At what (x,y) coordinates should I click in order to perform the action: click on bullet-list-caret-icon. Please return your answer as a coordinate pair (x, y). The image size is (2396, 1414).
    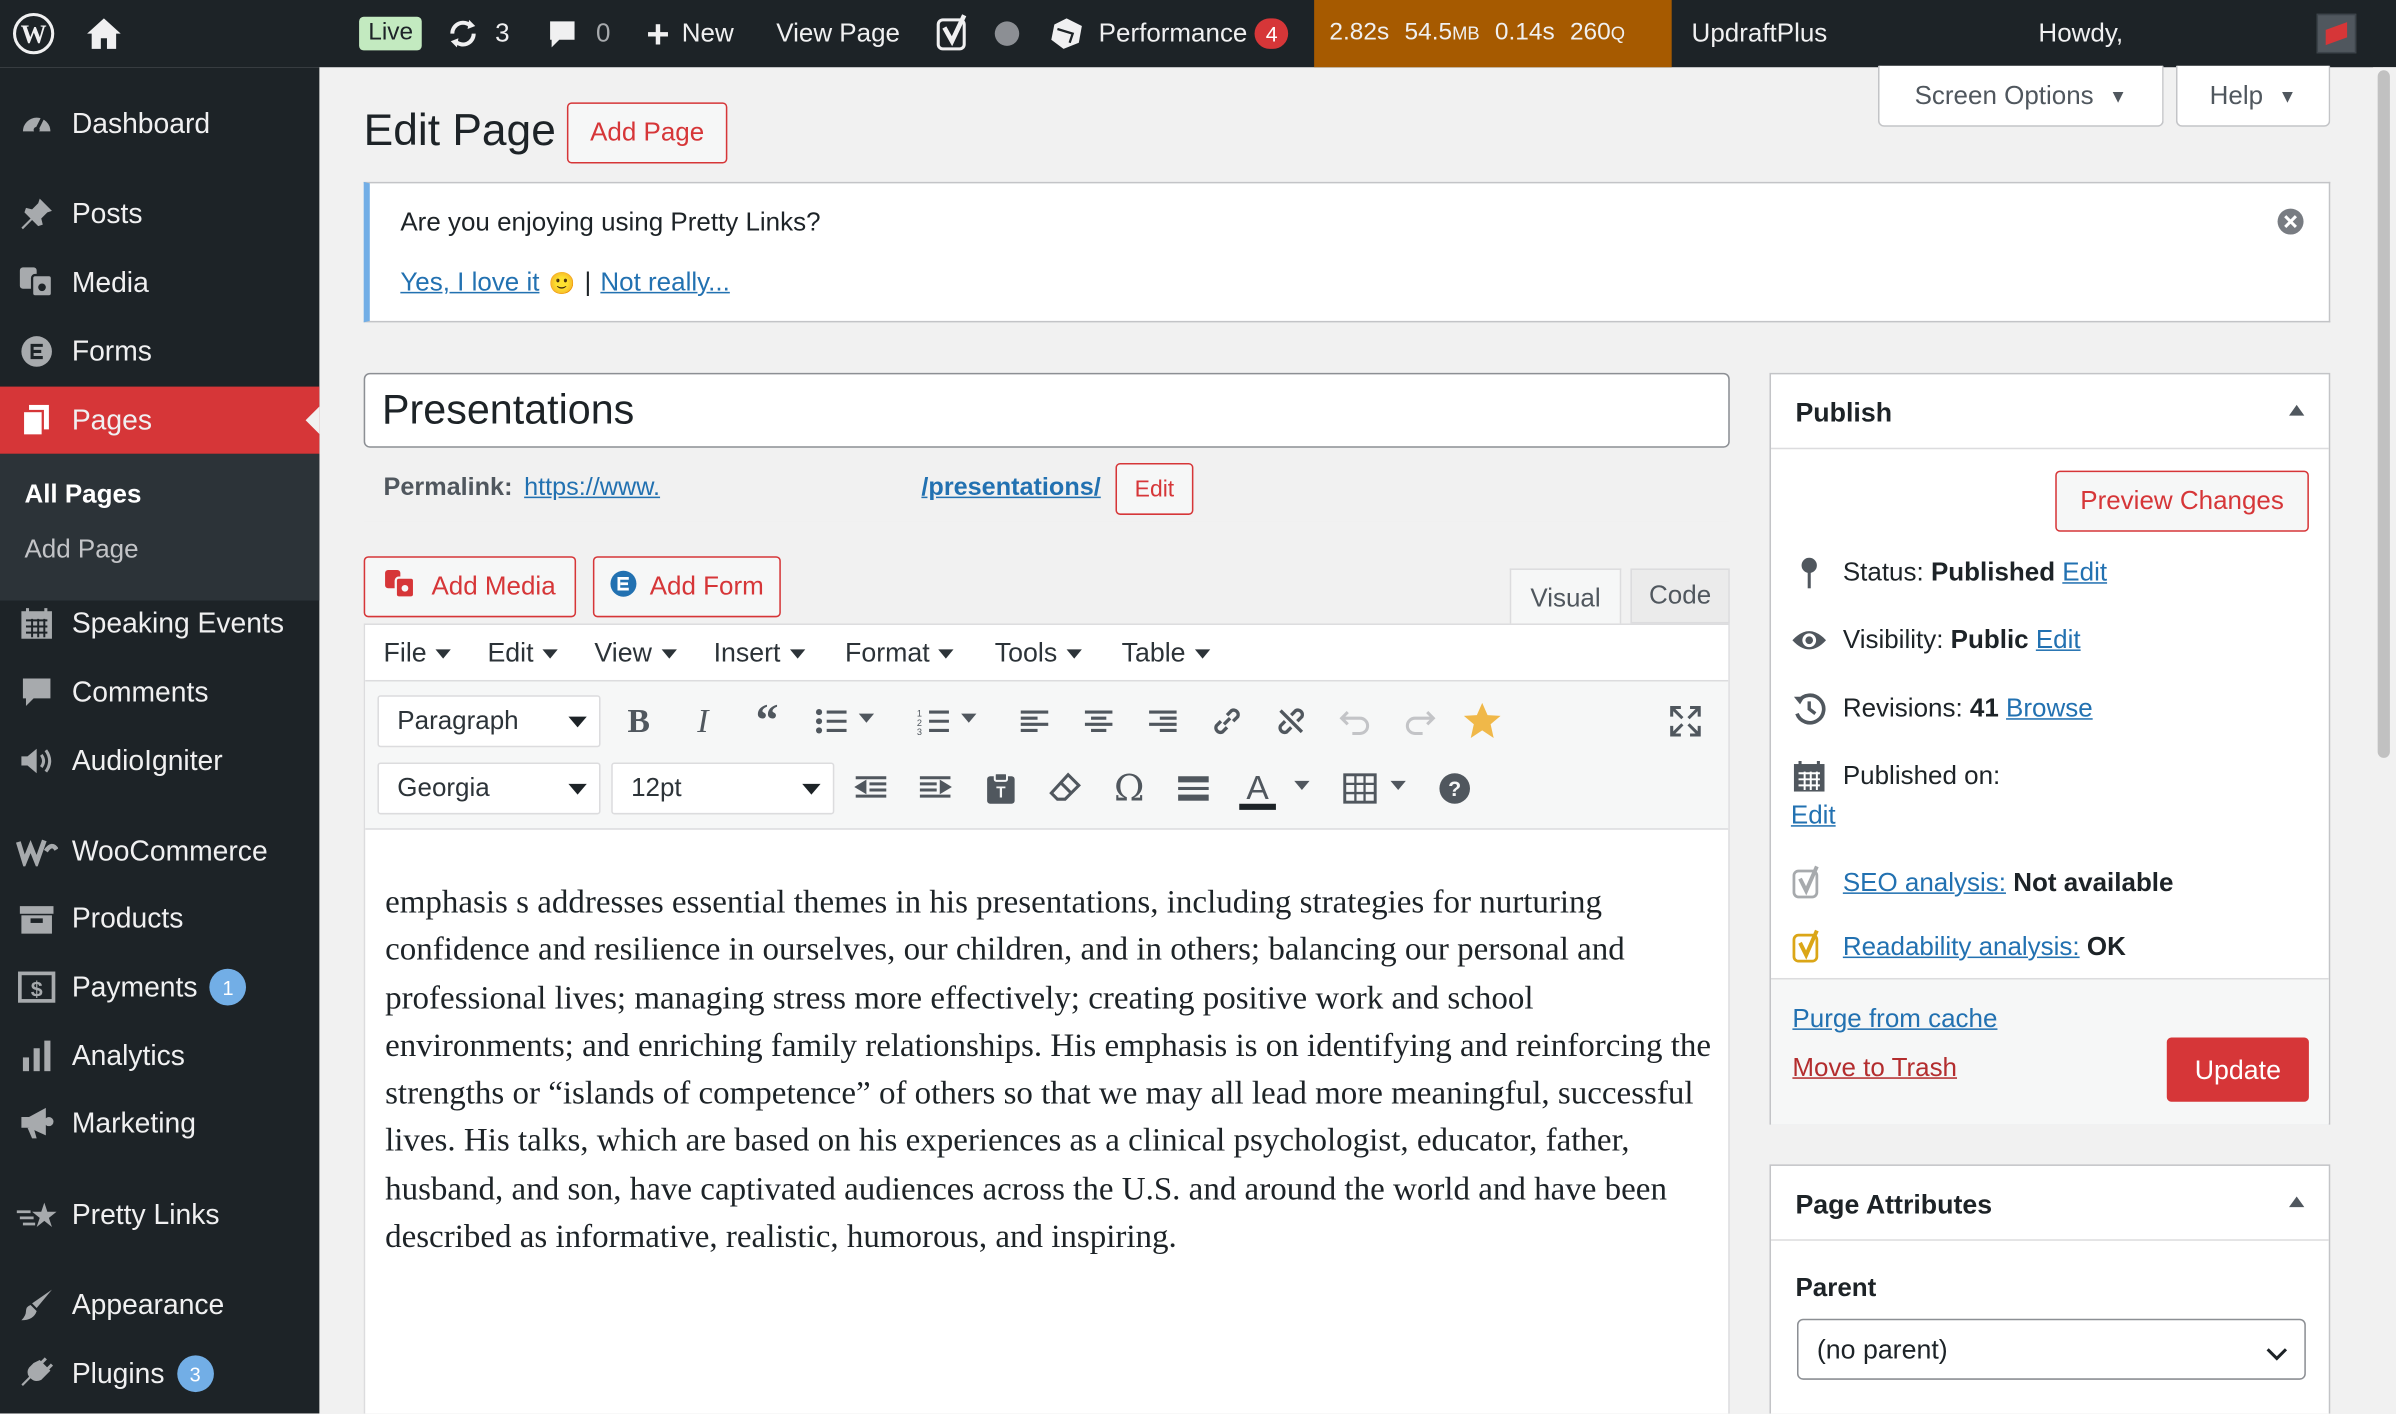
    Looking at the image, I should click on (866, 721).